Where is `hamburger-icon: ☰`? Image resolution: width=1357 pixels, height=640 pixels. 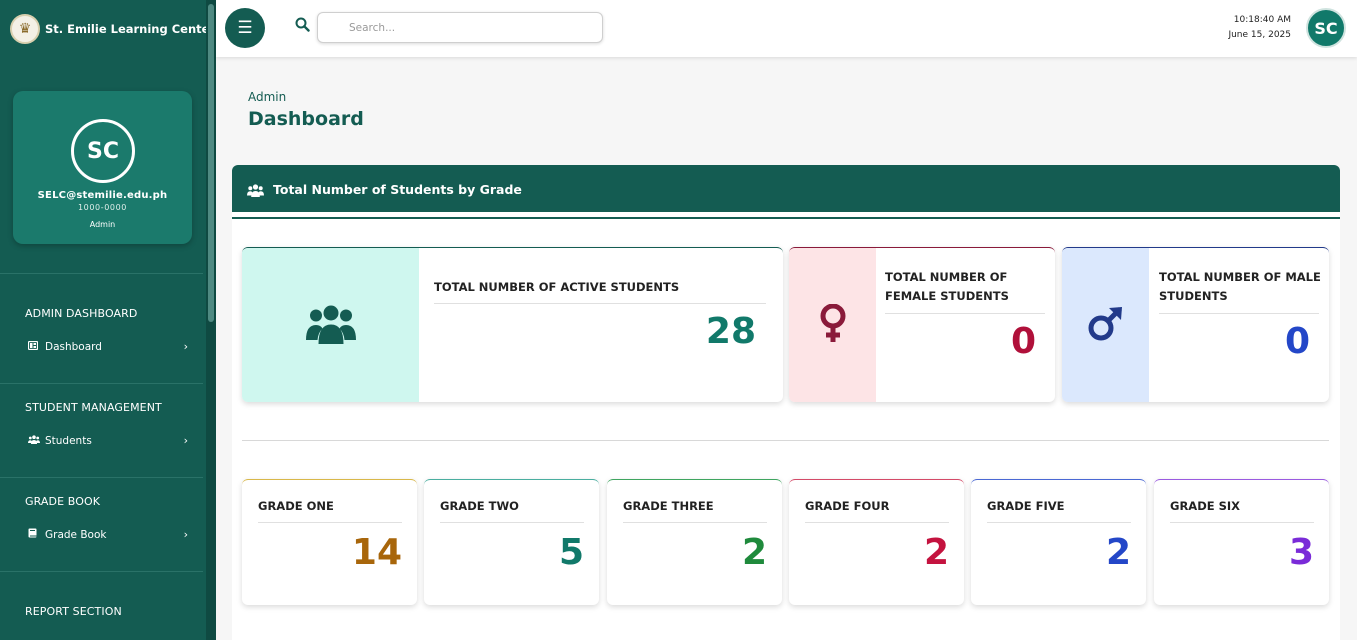
hamburger-icon: ☰ is located at coordinates (245, 28).